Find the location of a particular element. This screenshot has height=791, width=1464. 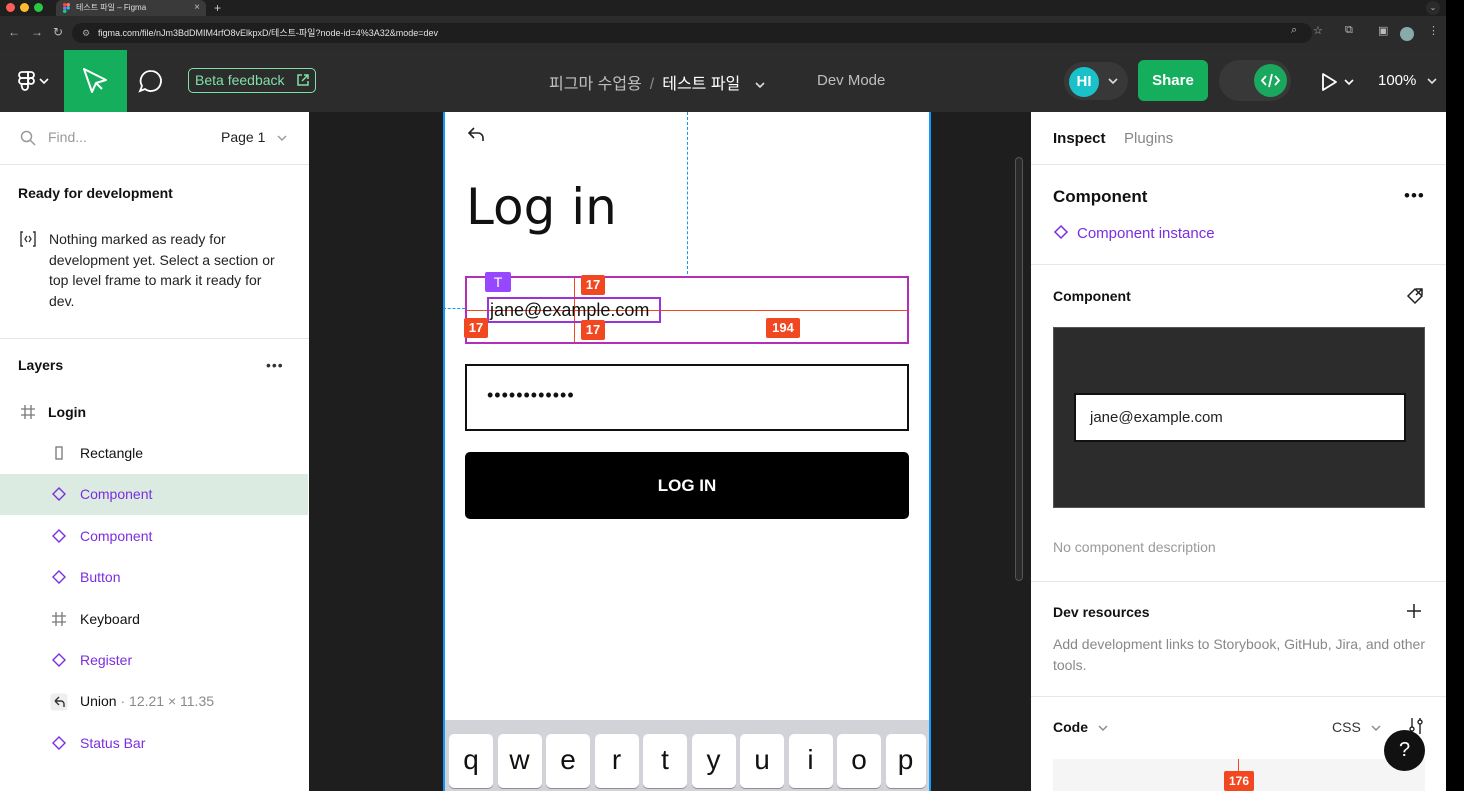

file-name: 테스트 파일 is located at coordinates (701, 84).